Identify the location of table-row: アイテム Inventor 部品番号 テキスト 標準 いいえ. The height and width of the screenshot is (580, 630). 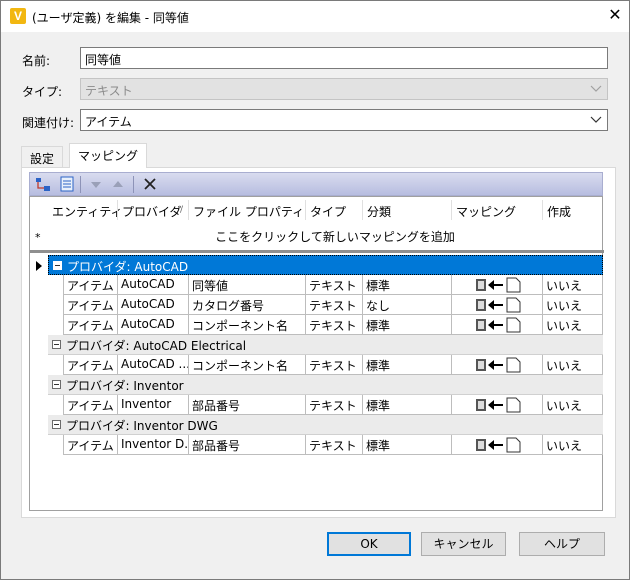
(333, 405).